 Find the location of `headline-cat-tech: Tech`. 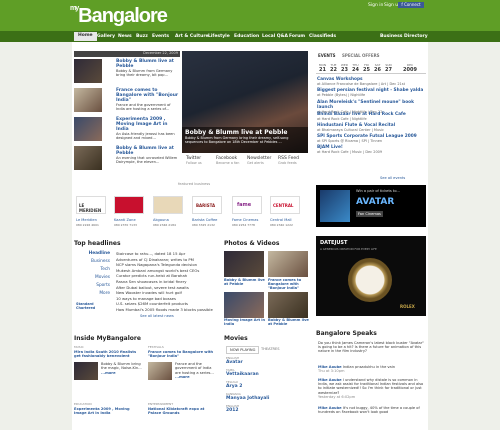

headline-cat-tech: Tech is located at coordinates (99, 269).